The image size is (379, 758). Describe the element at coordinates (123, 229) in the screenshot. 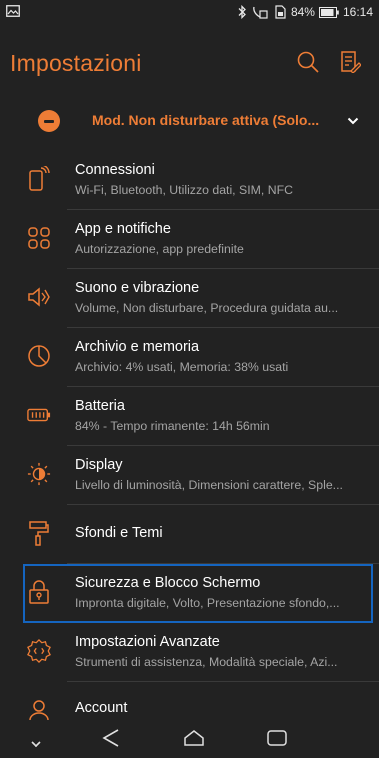

I see `item-title: App e notifiche` at that location.